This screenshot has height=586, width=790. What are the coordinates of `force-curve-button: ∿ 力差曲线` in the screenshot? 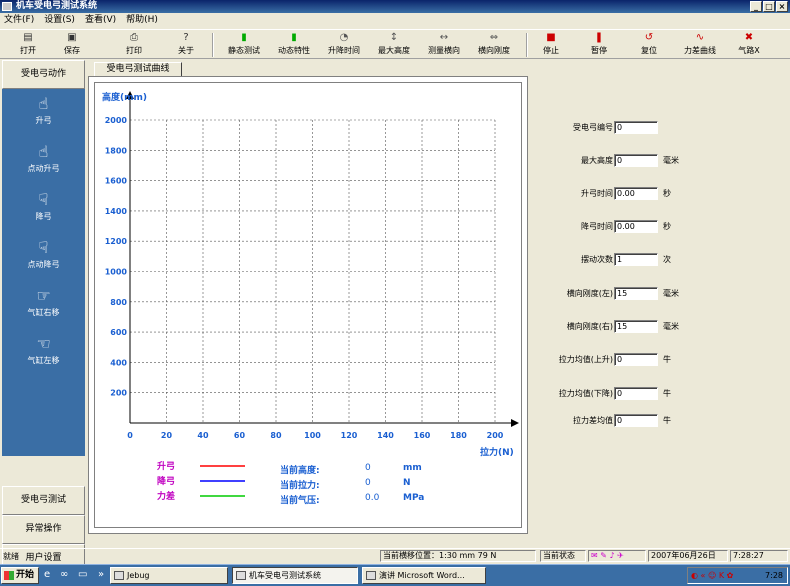 It's located at (700, 45).